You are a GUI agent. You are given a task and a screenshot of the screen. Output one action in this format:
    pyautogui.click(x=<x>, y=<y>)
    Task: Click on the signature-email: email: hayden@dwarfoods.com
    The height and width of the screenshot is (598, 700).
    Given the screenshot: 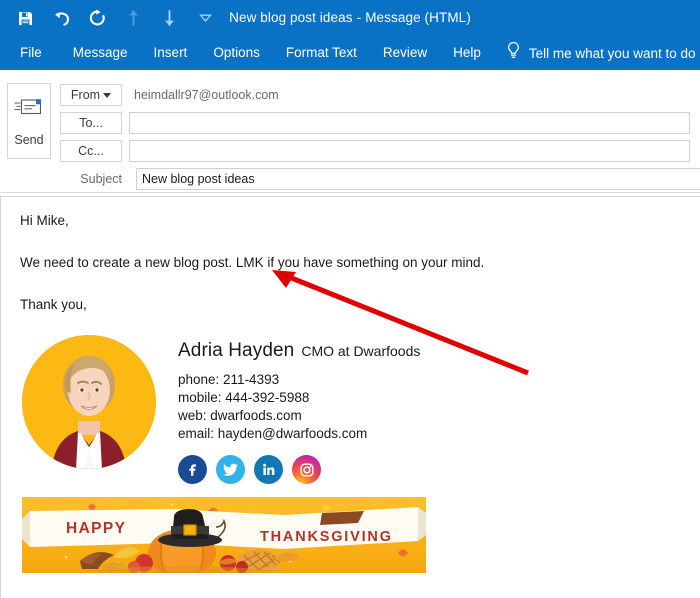 What is the action you would take?
    pyautogui.click(x=273, y=433)
    